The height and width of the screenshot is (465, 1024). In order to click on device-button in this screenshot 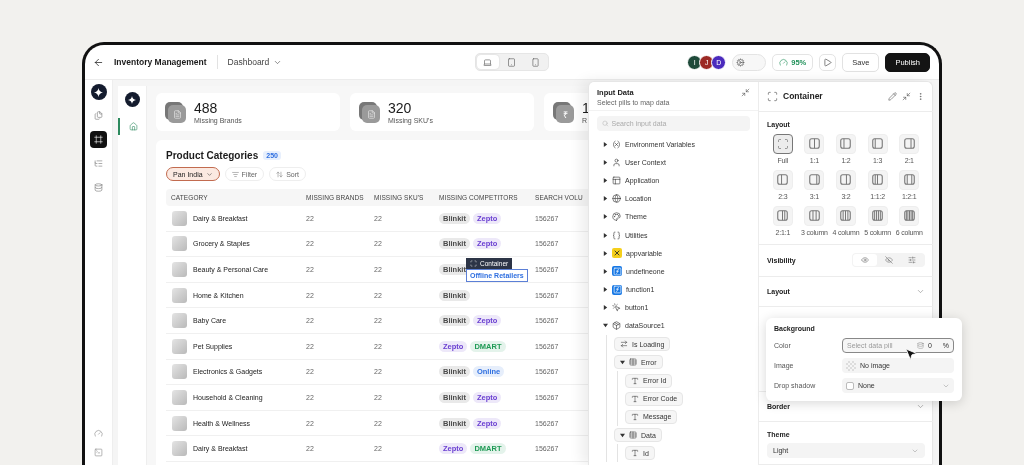, I will do `click(487, 62)`.